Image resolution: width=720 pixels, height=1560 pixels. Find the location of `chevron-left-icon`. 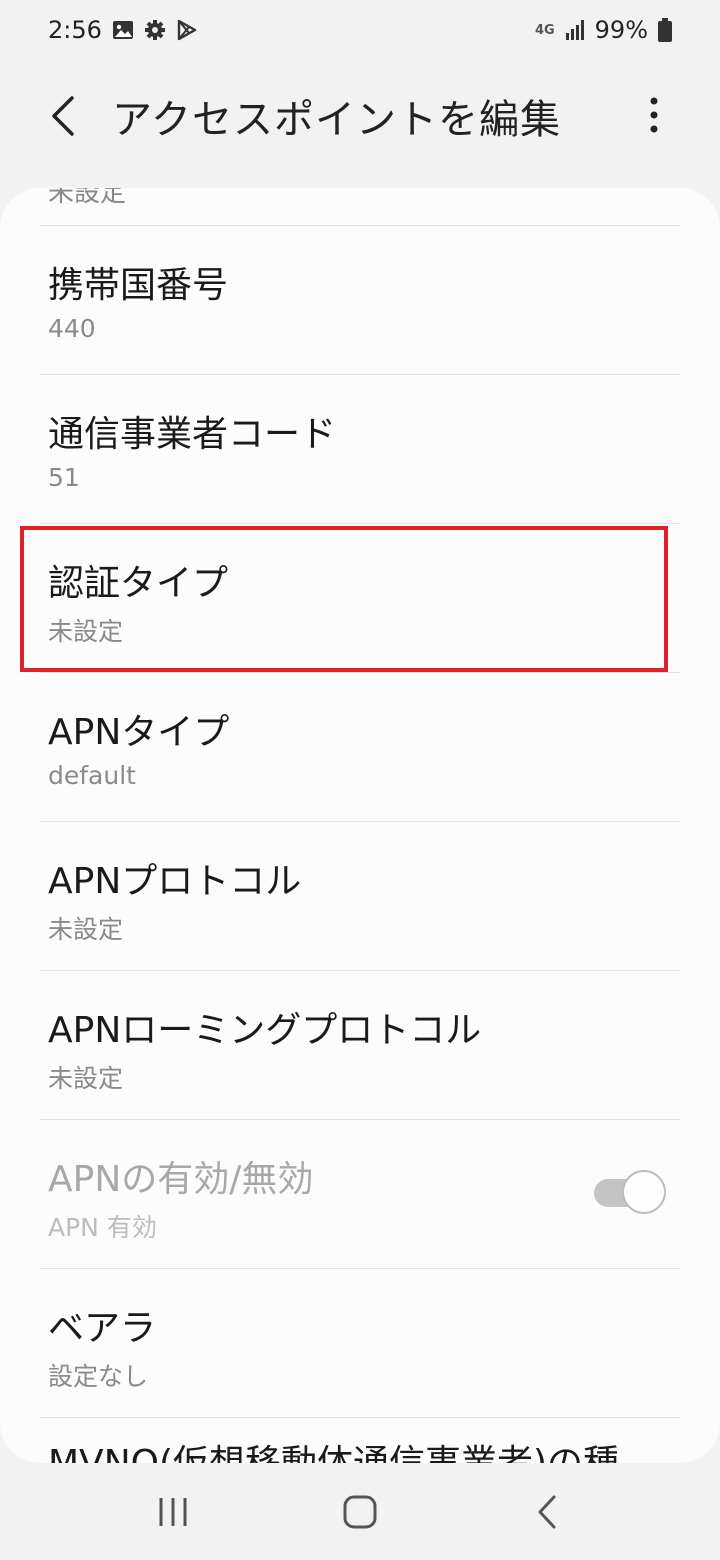

chevron-left-icon is located at coordinates (63, 116).